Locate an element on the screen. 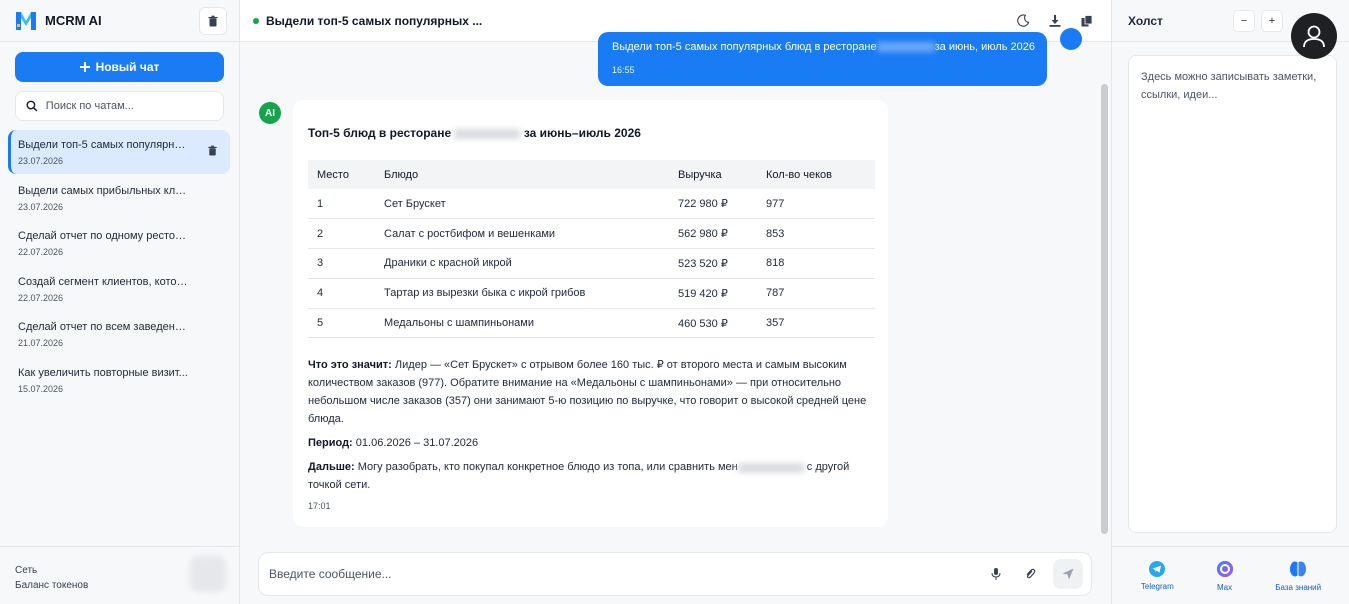 This screenshot has height=604, width=1349. message-composer is located at coordinates (675, 574).